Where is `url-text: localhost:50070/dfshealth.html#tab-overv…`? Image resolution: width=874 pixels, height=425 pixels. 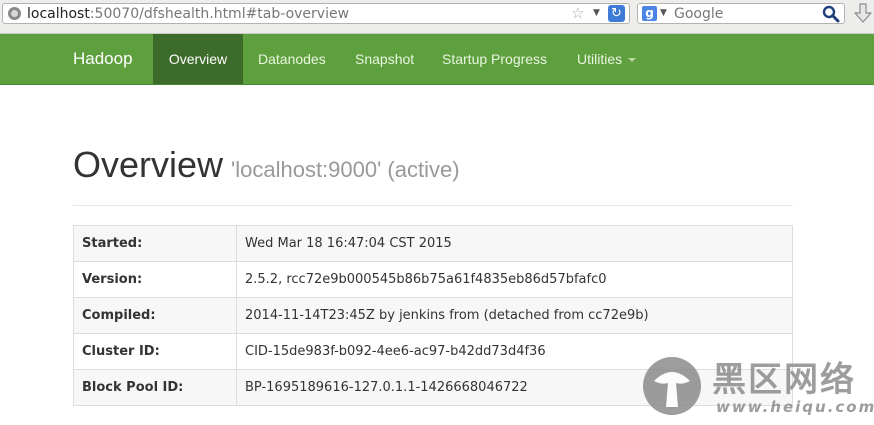 url-text: localhost:50070/dfshealth.html#tab-overv… is located at coordinates (188, 14).